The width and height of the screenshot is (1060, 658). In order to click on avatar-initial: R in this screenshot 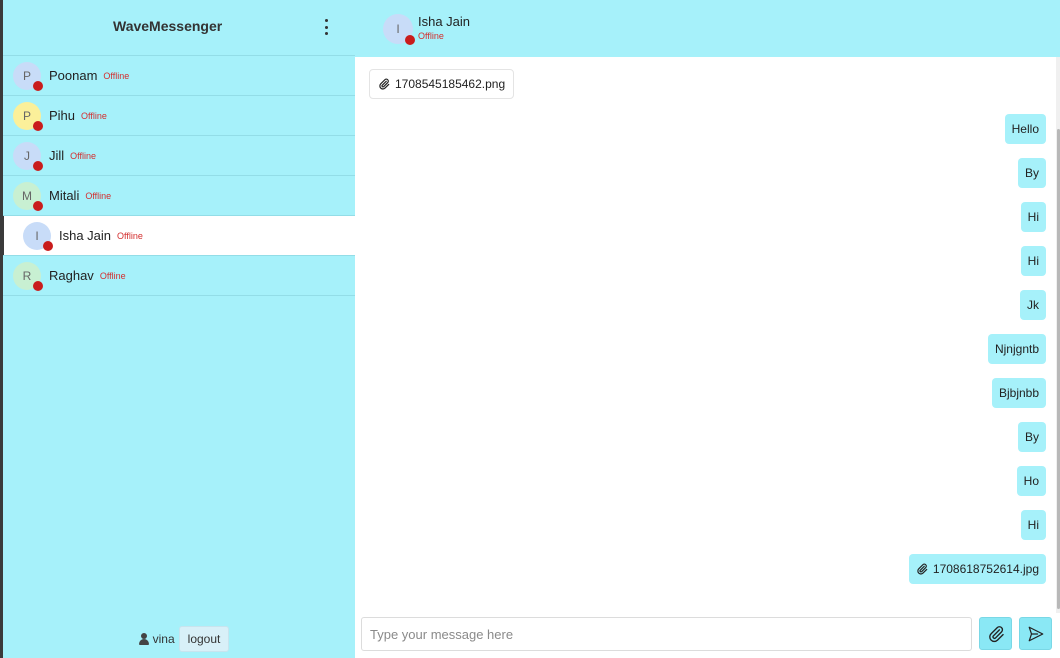, I will do `click(27, 275)`.